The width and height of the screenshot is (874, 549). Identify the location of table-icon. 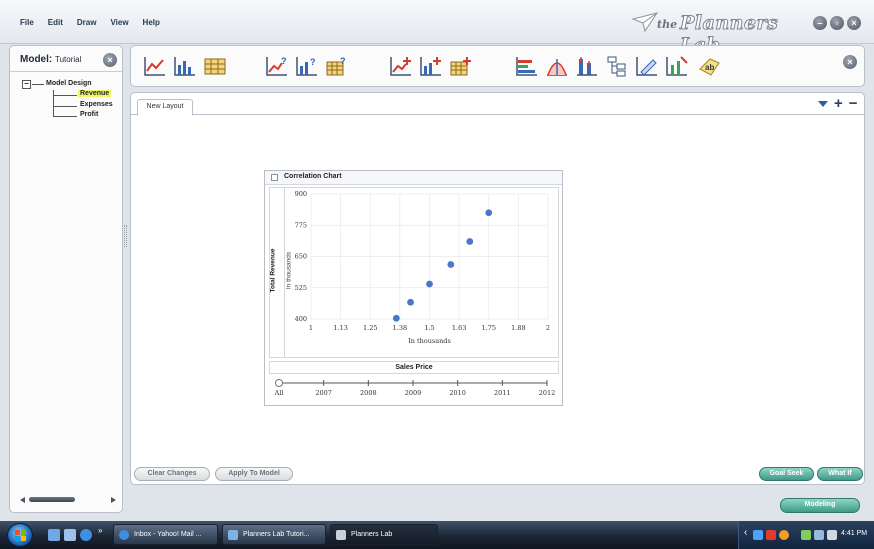
(215, 66).